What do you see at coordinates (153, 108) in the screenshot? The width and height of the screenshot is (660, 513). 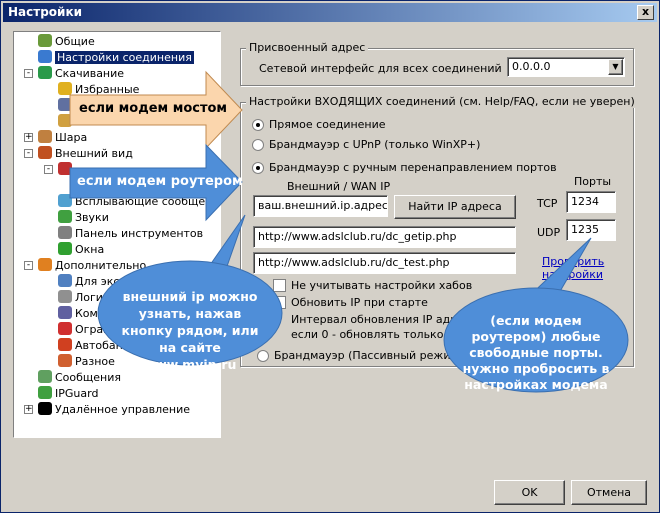 I see `bridge-callout: если модем мостом` at bounding box center [153, 108].